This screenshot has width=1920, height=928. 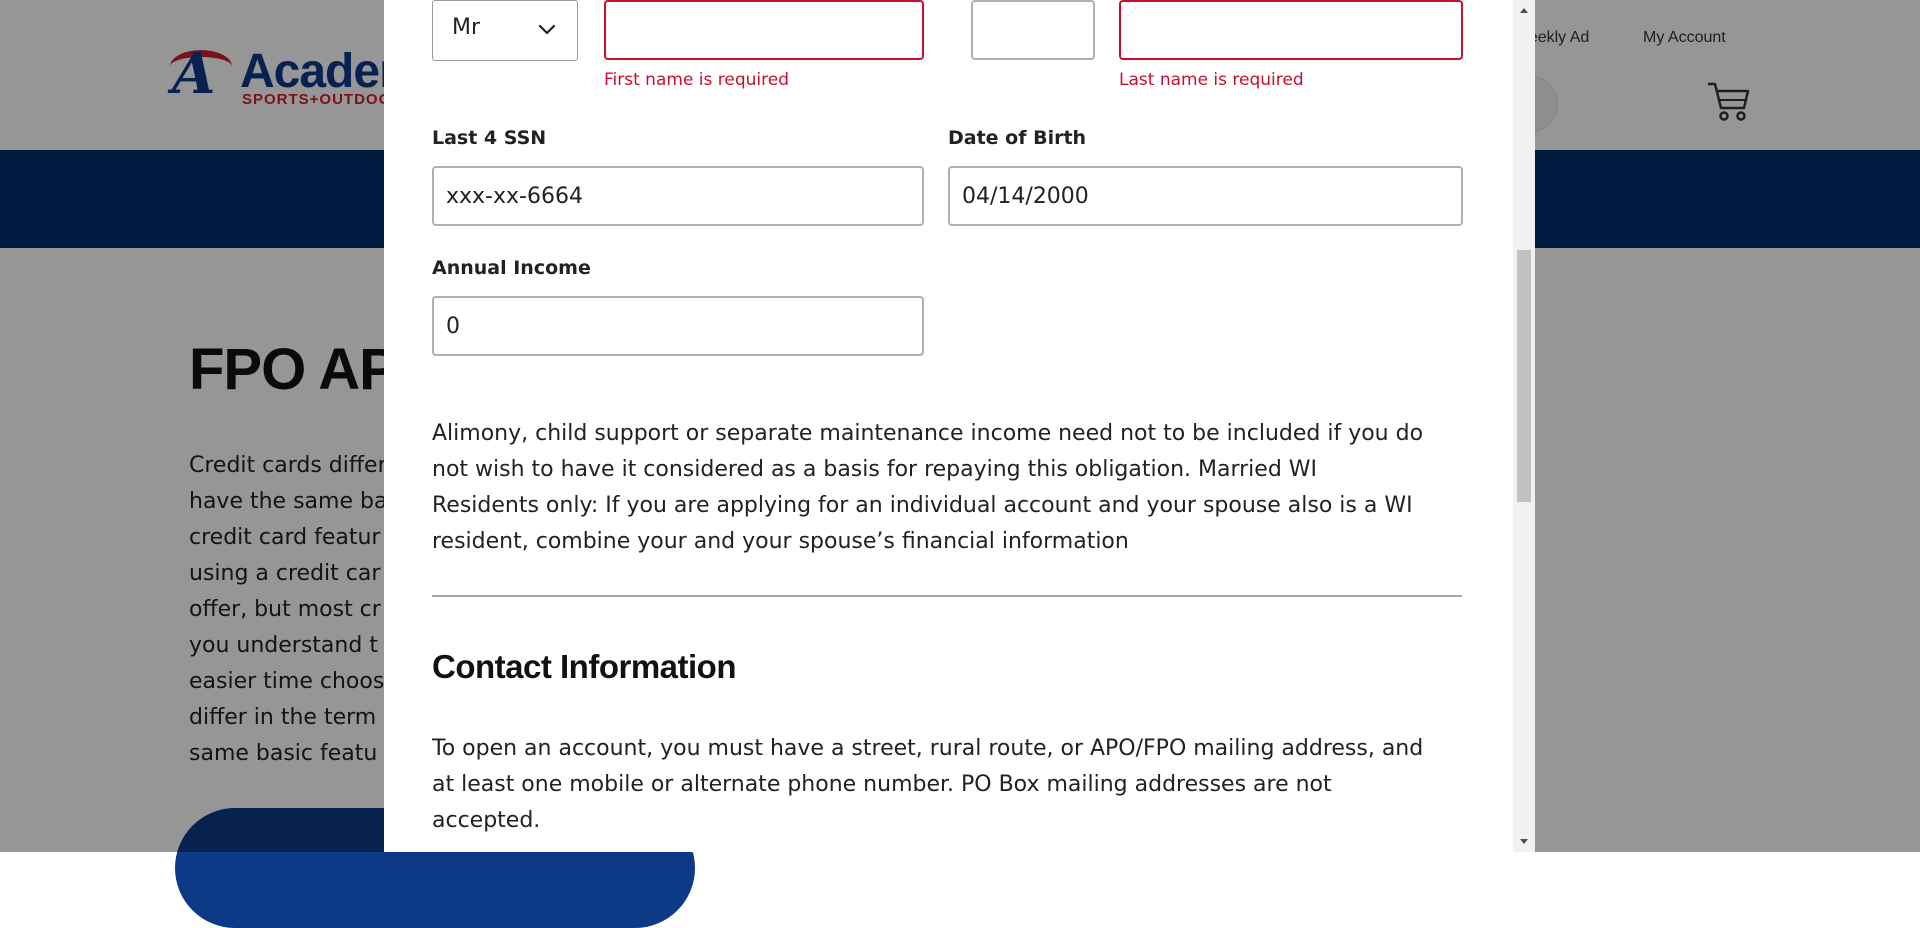 What do you see at coordinates (678, 196) in the screenshot?
I see `ssn-input` at bounding box center [678, 196].